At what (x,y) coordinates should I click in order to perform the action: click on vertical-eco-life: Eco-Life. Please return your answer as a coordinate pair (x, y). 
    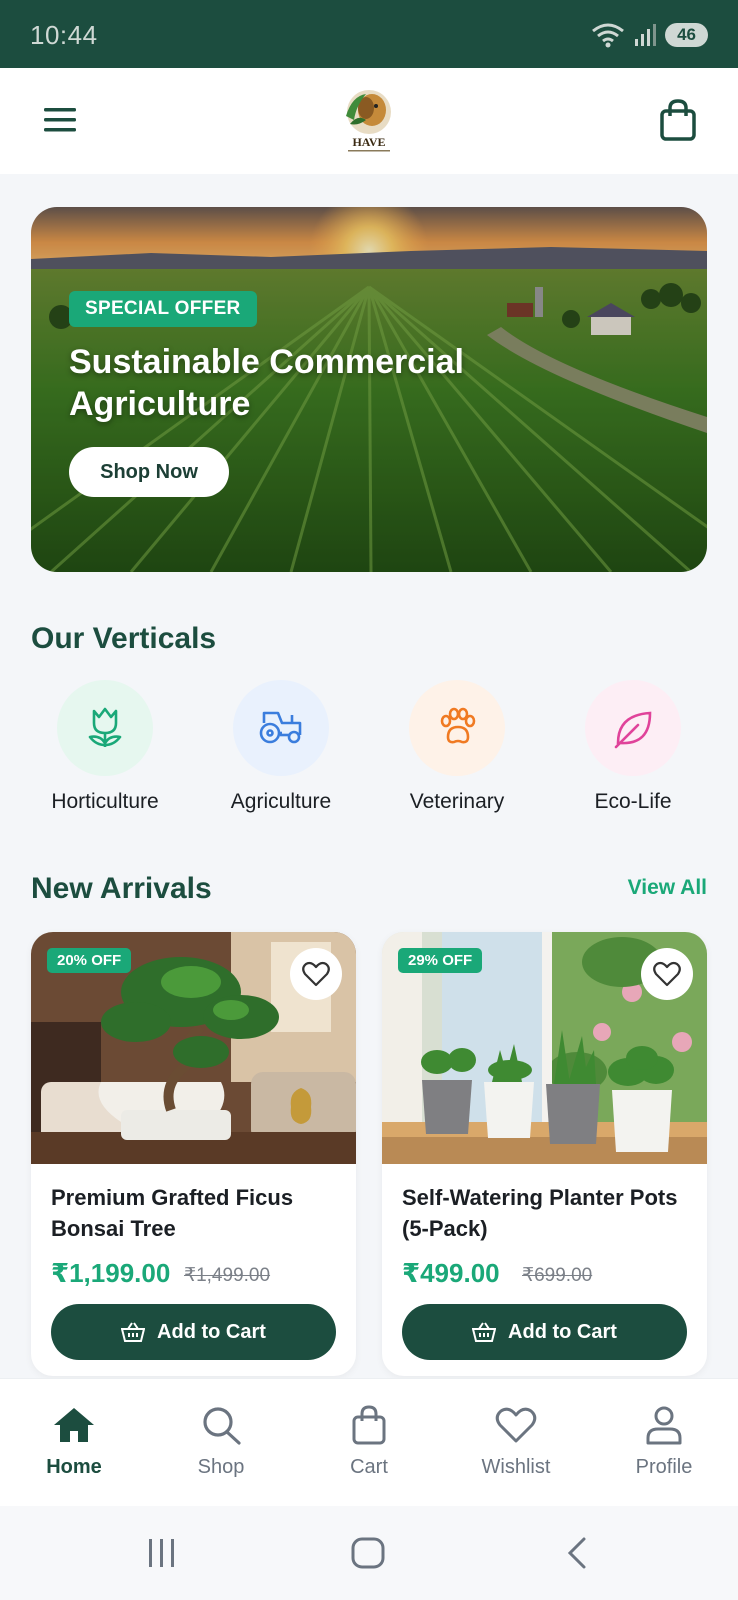
    Looking at the image, I should click on (633, 747).